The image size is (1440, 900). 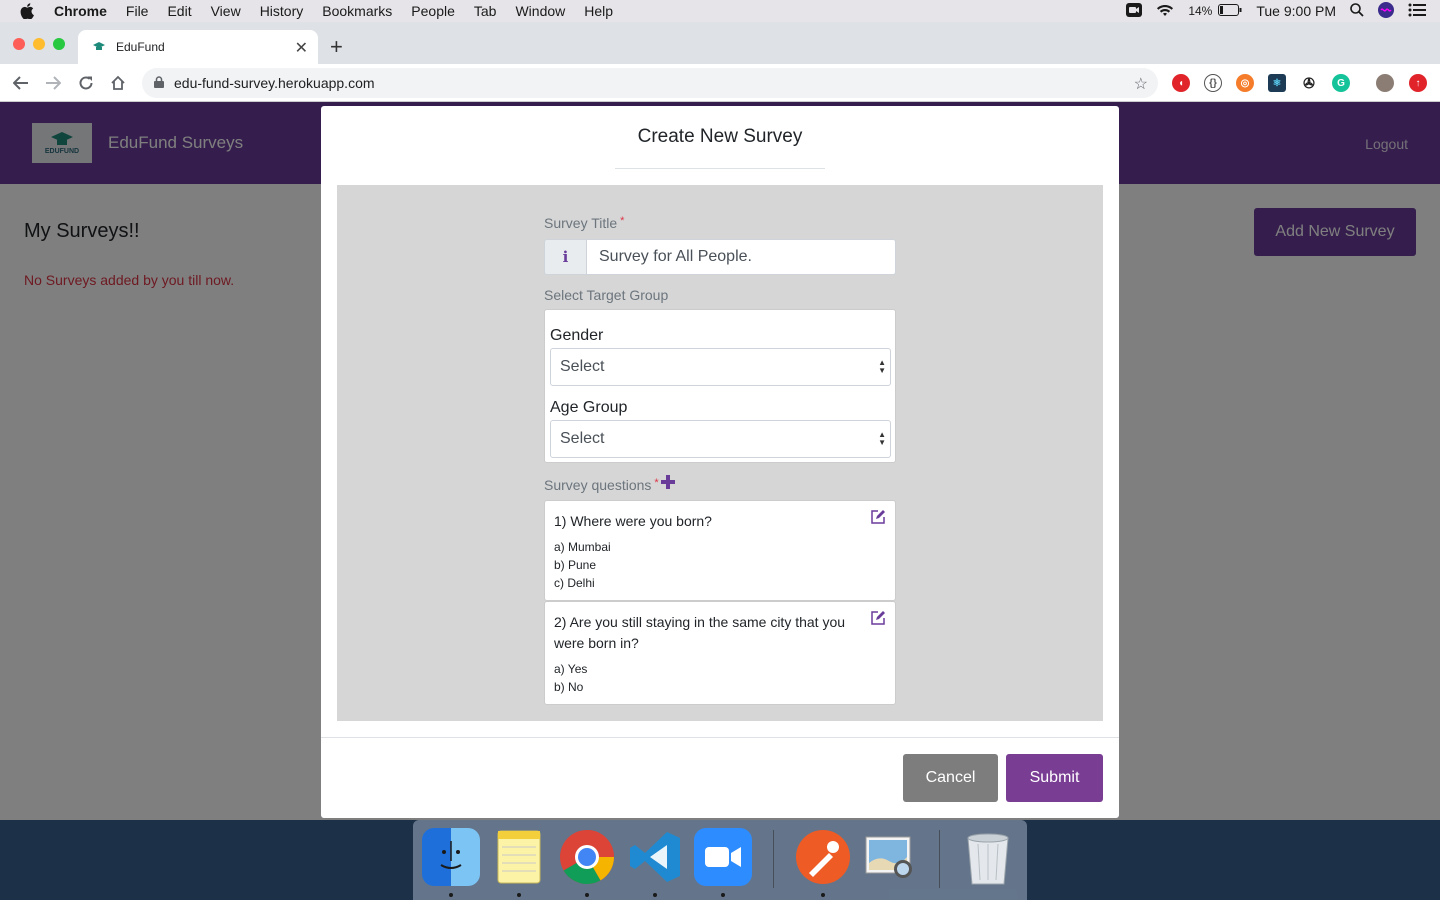 What do you see at coordinates (519, 857) in the screenshot?
I see `notes-dock-icon` at bounding box center [519, 857].